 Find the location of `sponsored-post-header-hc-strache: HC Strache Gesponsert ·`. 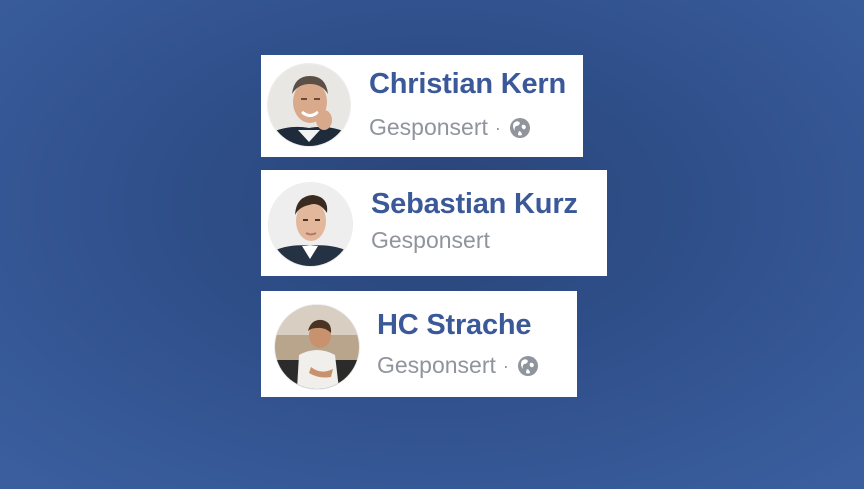

sponsored-post-header-hc-strache: HC Strache Gesponsert · is located at coordinates (419, 344).